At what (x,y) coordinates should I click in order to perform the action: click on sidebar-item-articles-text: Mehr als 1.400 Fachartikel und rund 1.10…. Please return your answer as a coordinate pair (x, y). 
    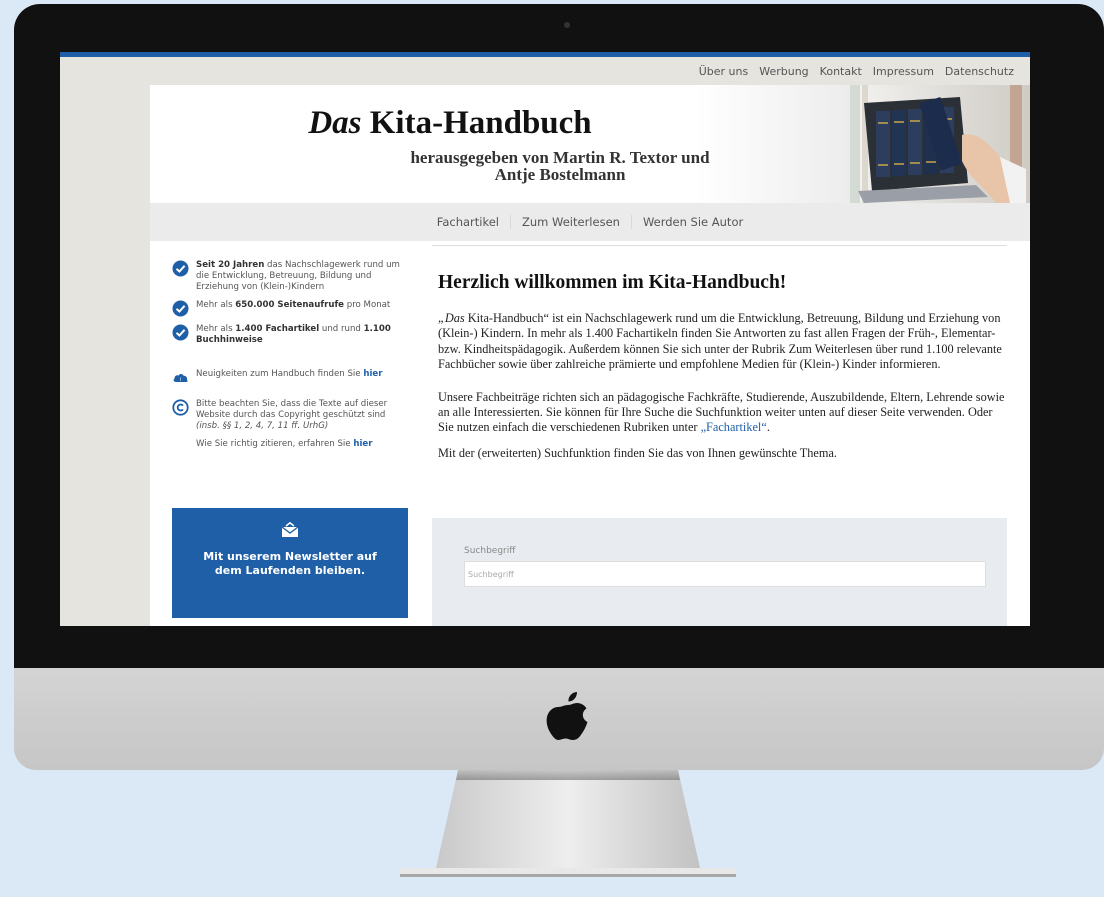
    Looking at the image, I should click on (302, 335).